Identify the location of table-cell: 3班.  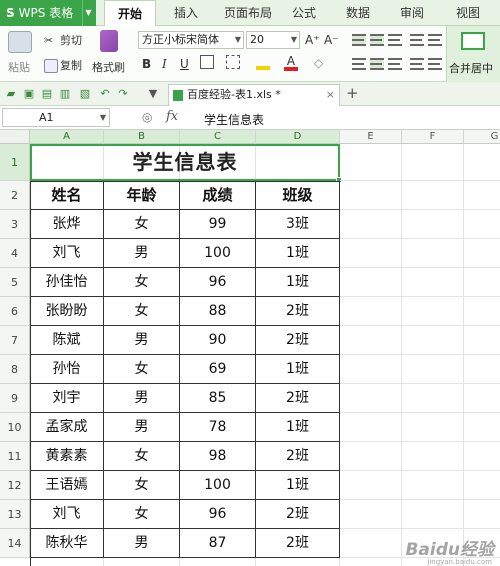
(298, 224).